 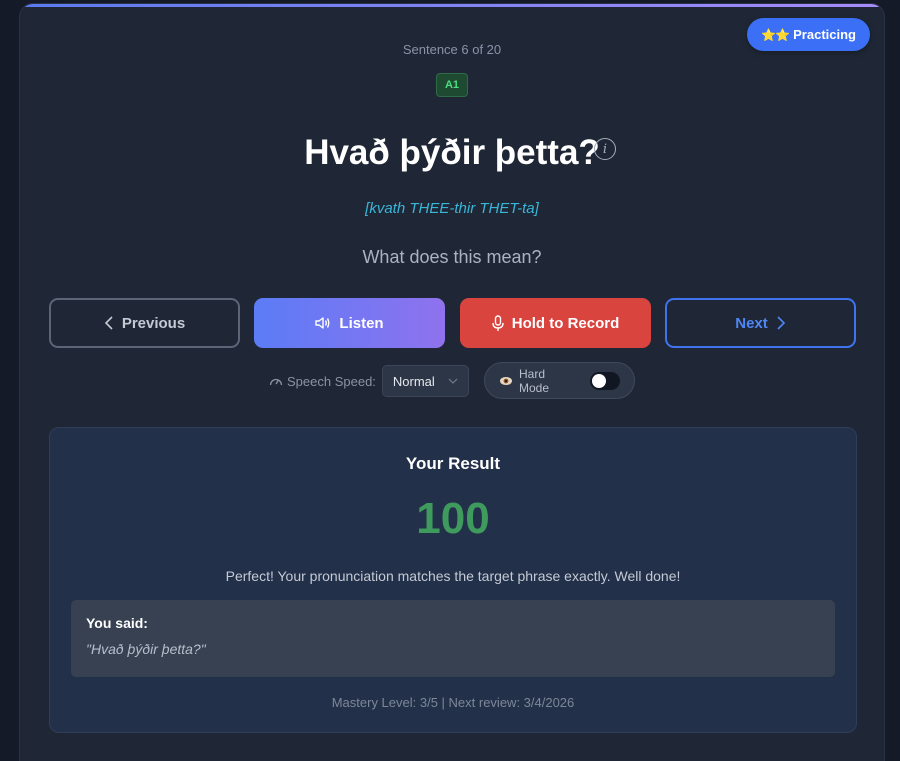 I want to click on progress-accent-bar, so click(x=452, y=5).